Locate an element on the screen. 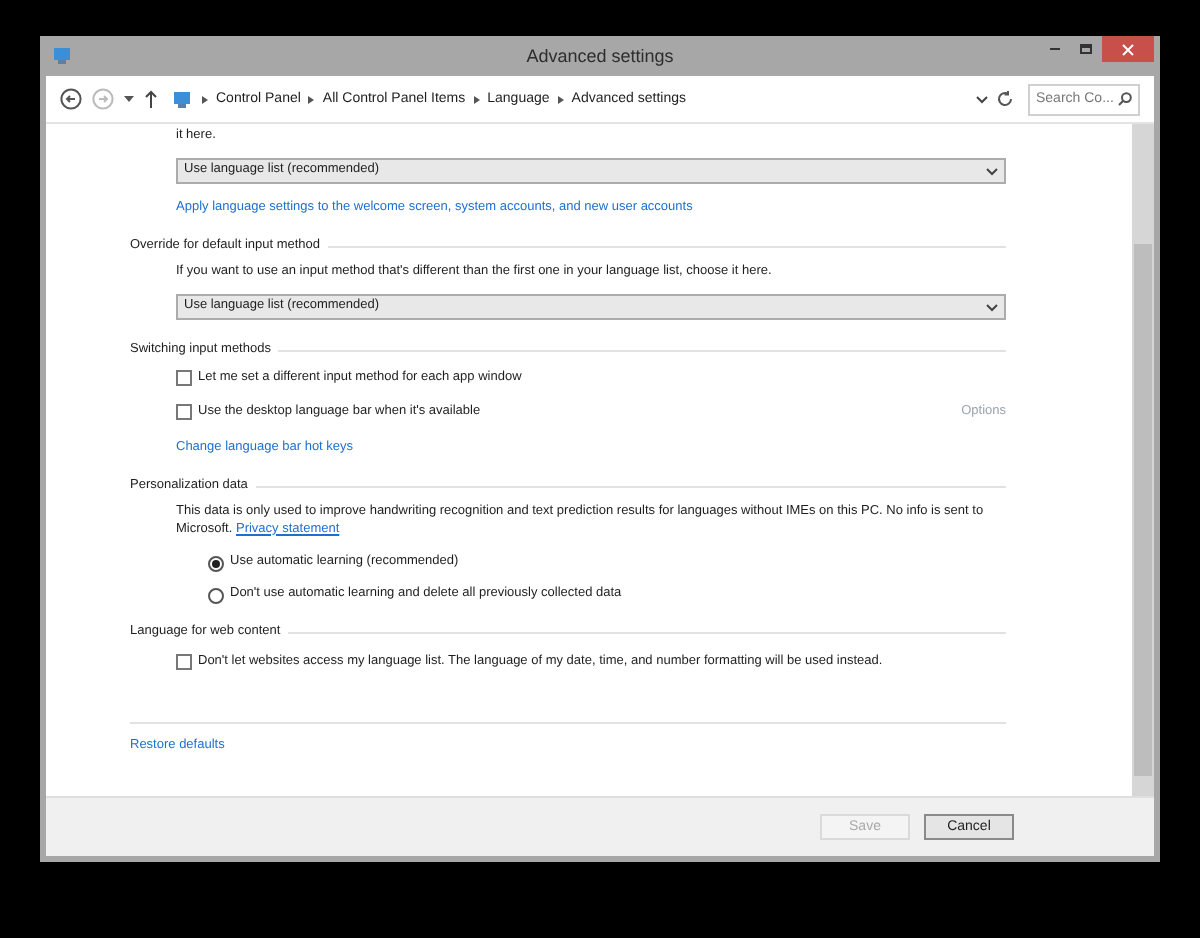 The image size is (1200, 938). up-arrow-icon is located at coordinates (151, 99).